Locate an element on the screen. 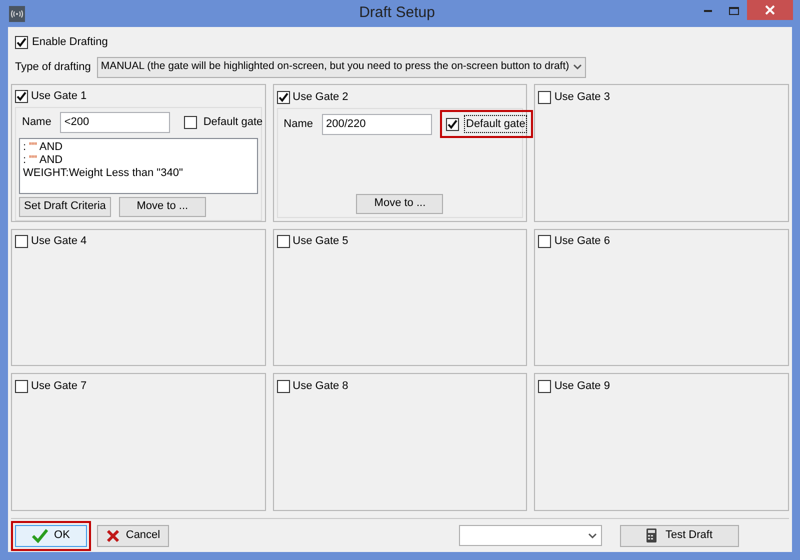 The image size is (800, 560). gate-label: Use Gate 1 is located at coordinates (59, 96).